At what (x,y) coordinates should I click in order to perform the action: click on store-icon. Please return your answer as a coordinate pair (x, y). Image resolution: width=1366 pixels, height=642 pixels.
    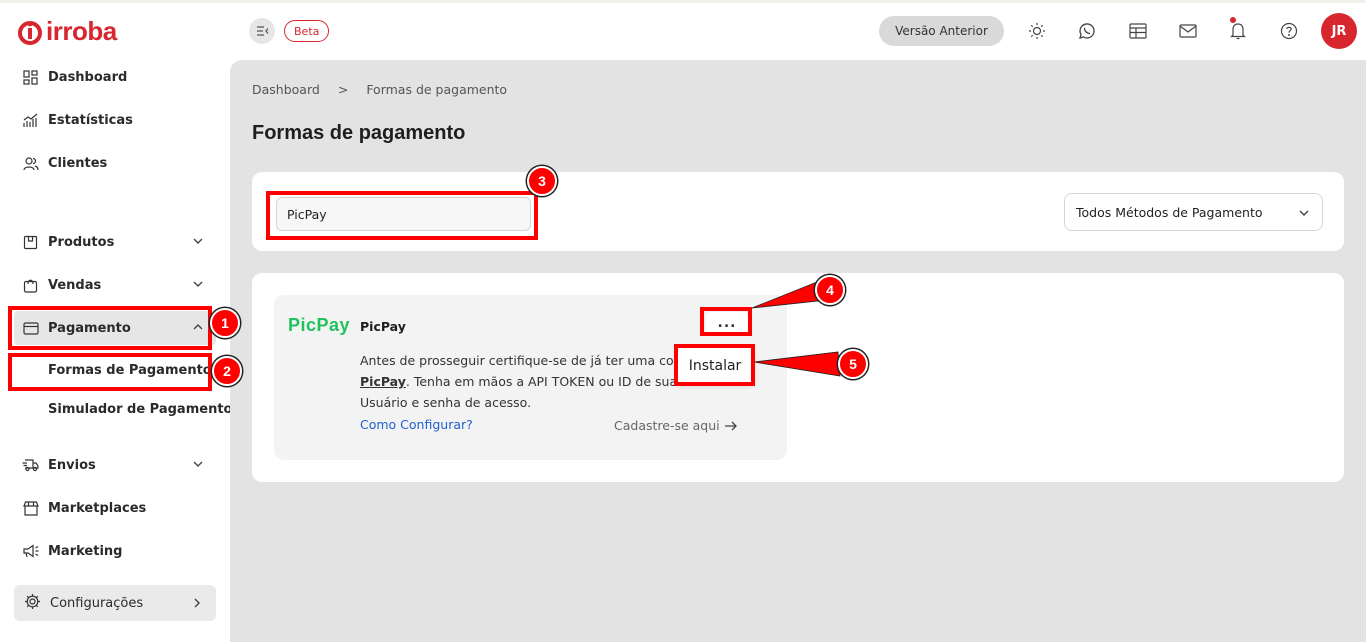
    Looking at the image, I should click on (30, 508).